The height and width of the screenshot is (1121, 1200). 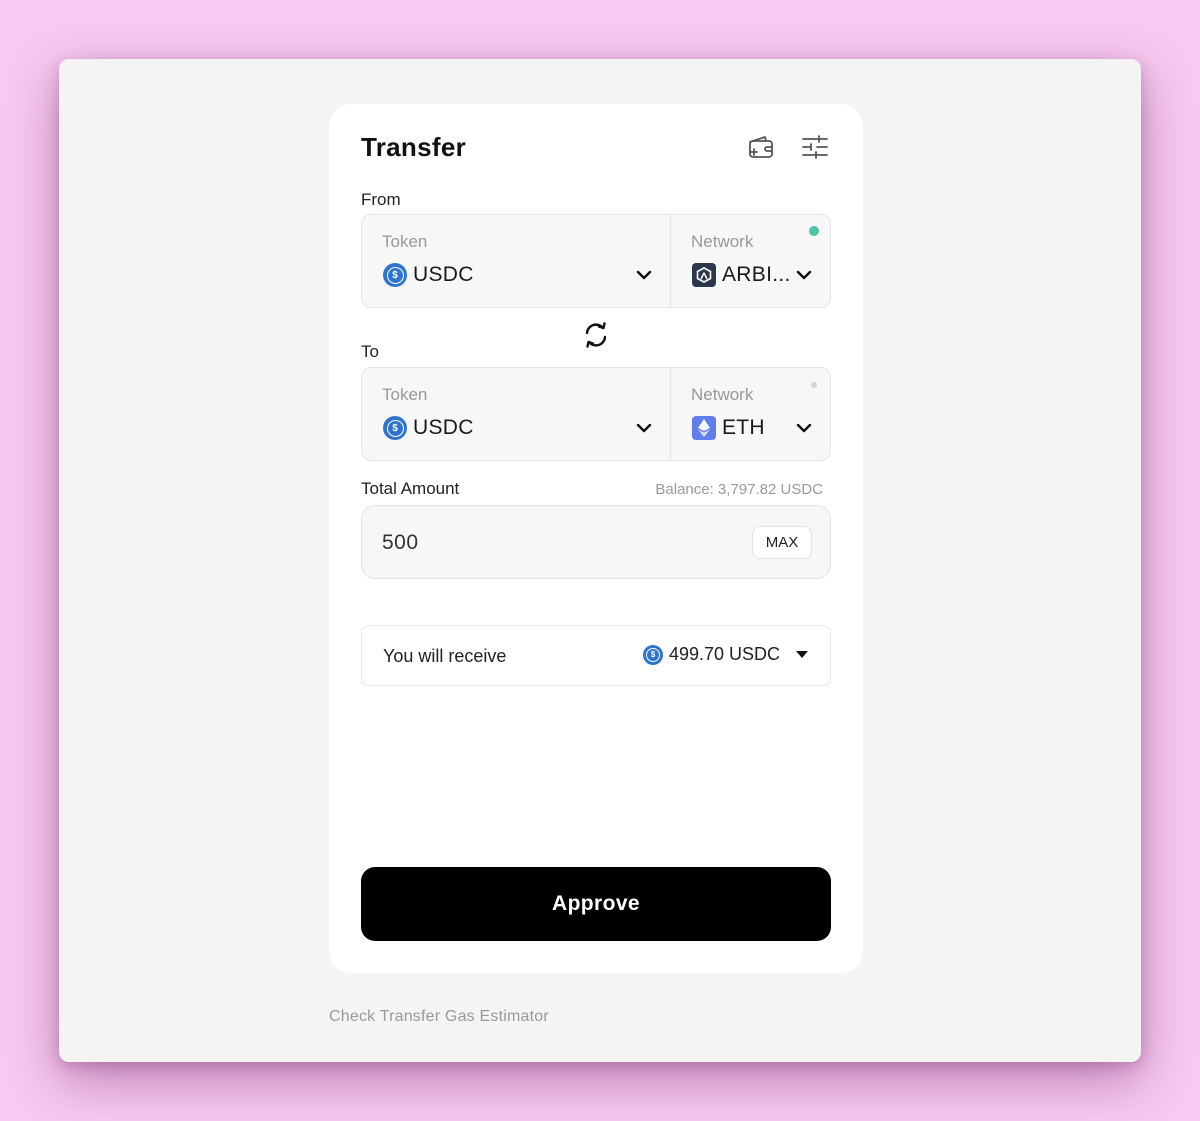 What do you see at coordinates (443, 427) in the screenshot?
I see `to-token-text: USDC` at bounding box center [443, 427].